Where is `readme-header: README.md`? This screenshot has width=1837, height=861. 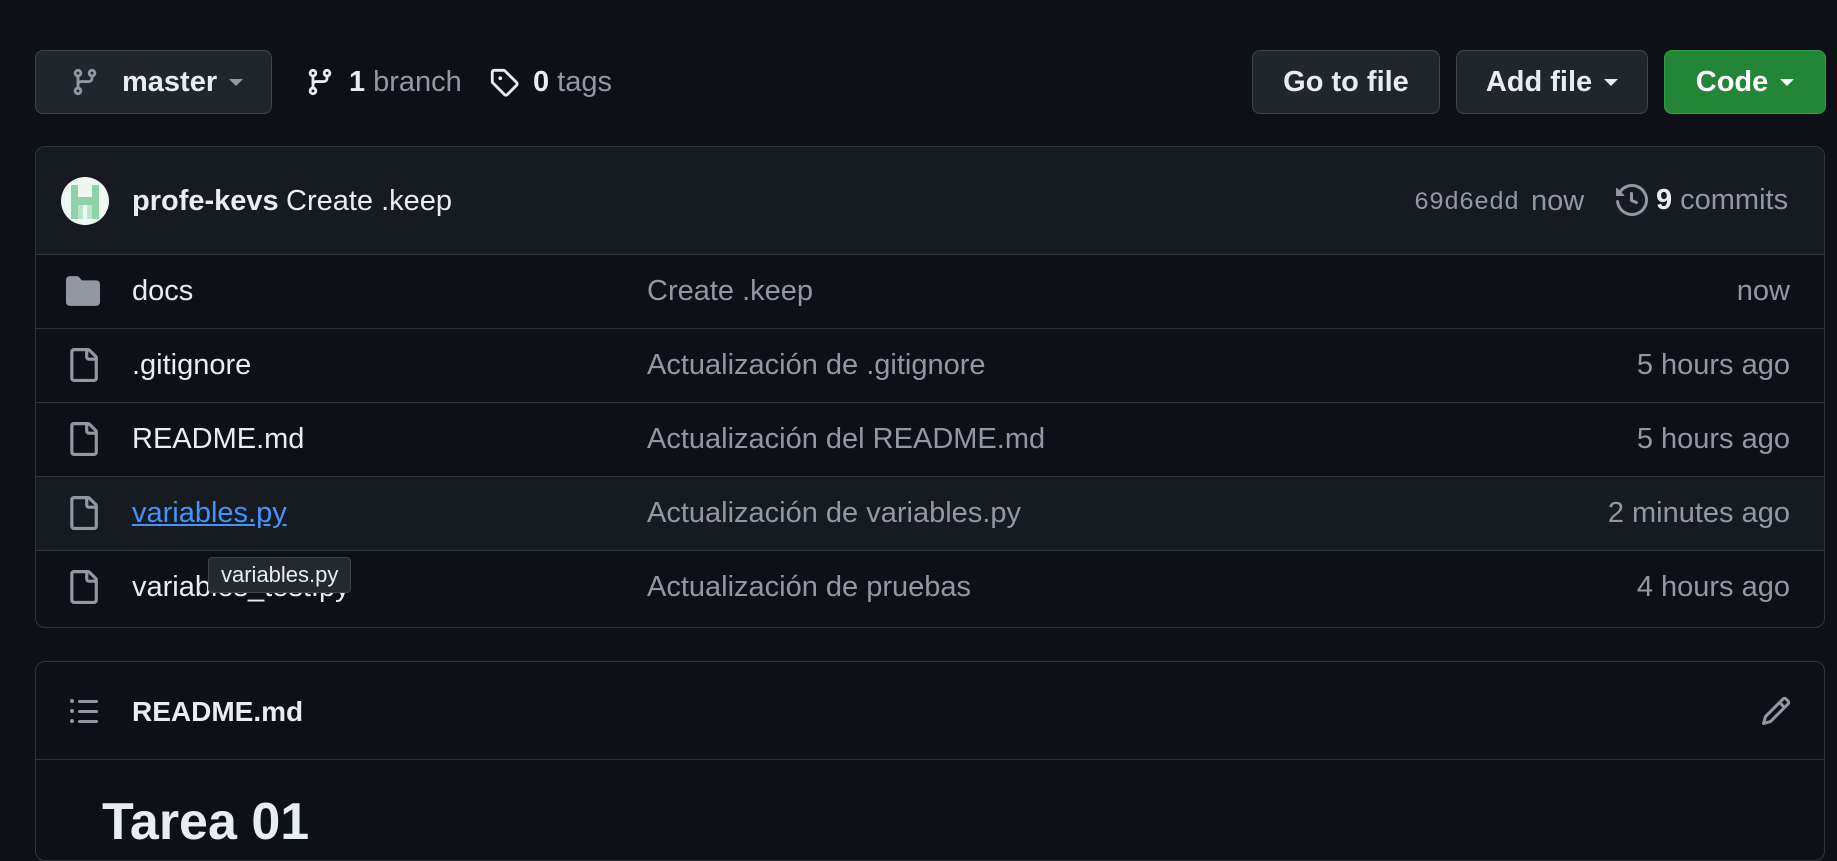
readme-header: README.md is located at coordinates (930, 711).